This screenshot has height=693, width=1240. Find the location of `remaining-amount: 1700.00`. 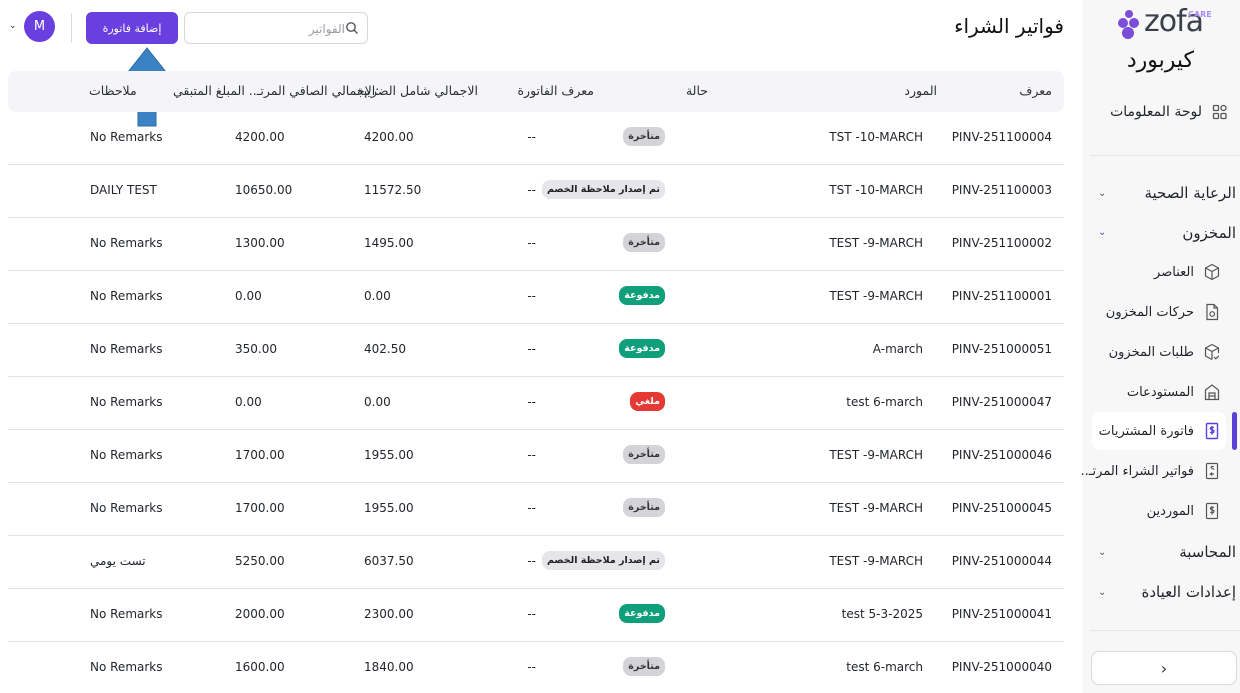

remaining-amount: 1700.00 is located at coordinates (260, 455).